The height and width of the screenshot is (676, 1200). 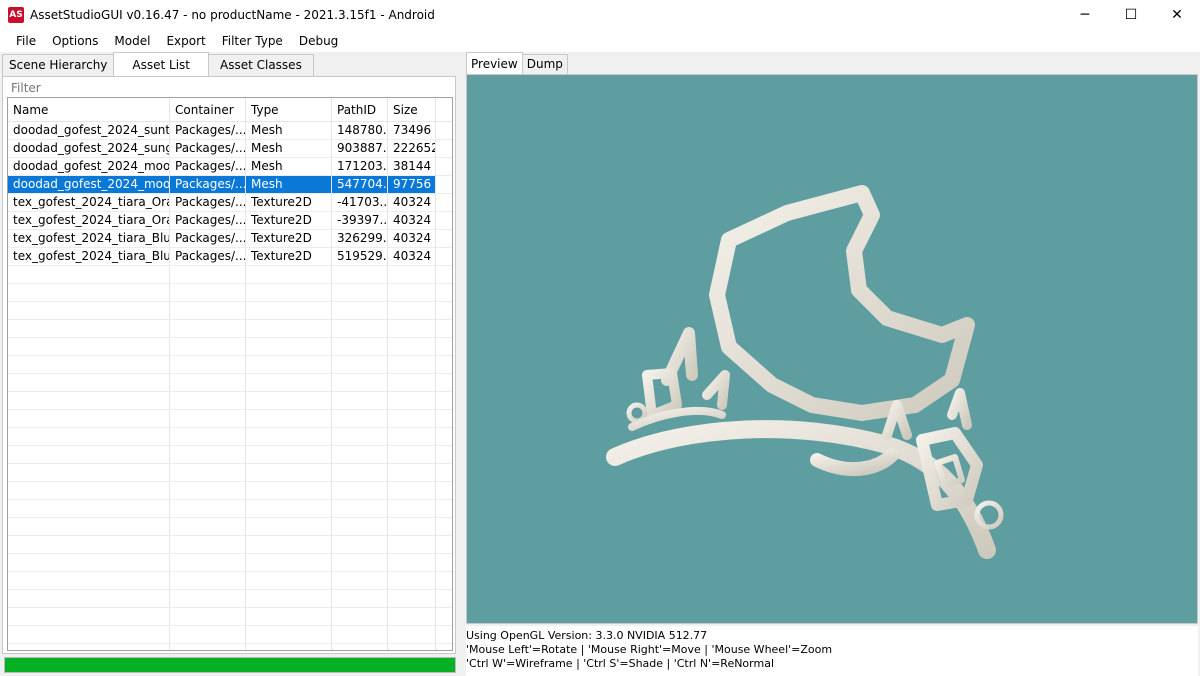 I want to click on tab-asset-classes: Asset Classes, so click(x=261, y=65).